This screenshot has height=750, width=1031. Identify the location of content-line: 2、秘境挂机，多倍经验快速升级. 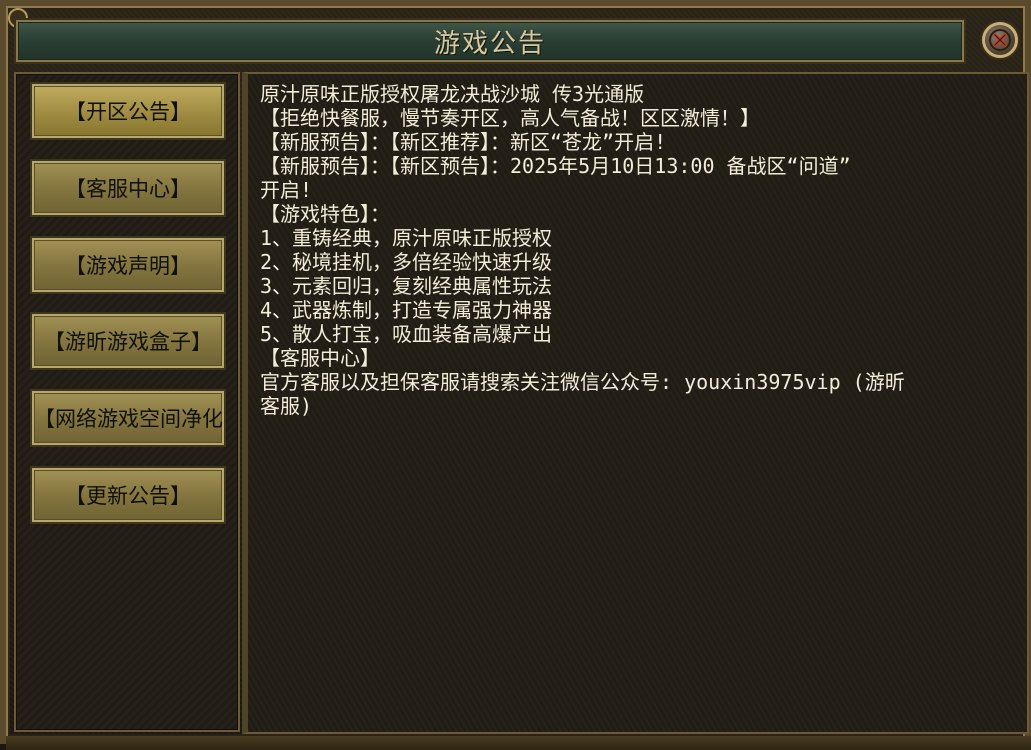
(406, 262).